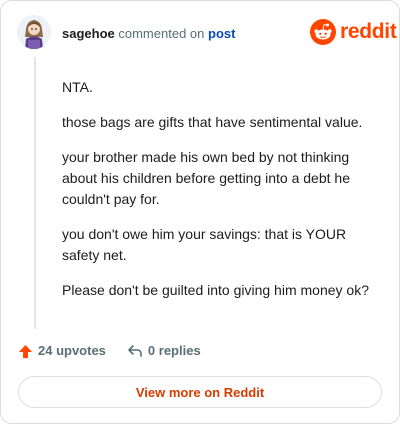 This screenshot has height=424, width=400. Describe the element at coordinates (25, 351) in the screenshot. I see `upvote-arrow-icon` at that location.